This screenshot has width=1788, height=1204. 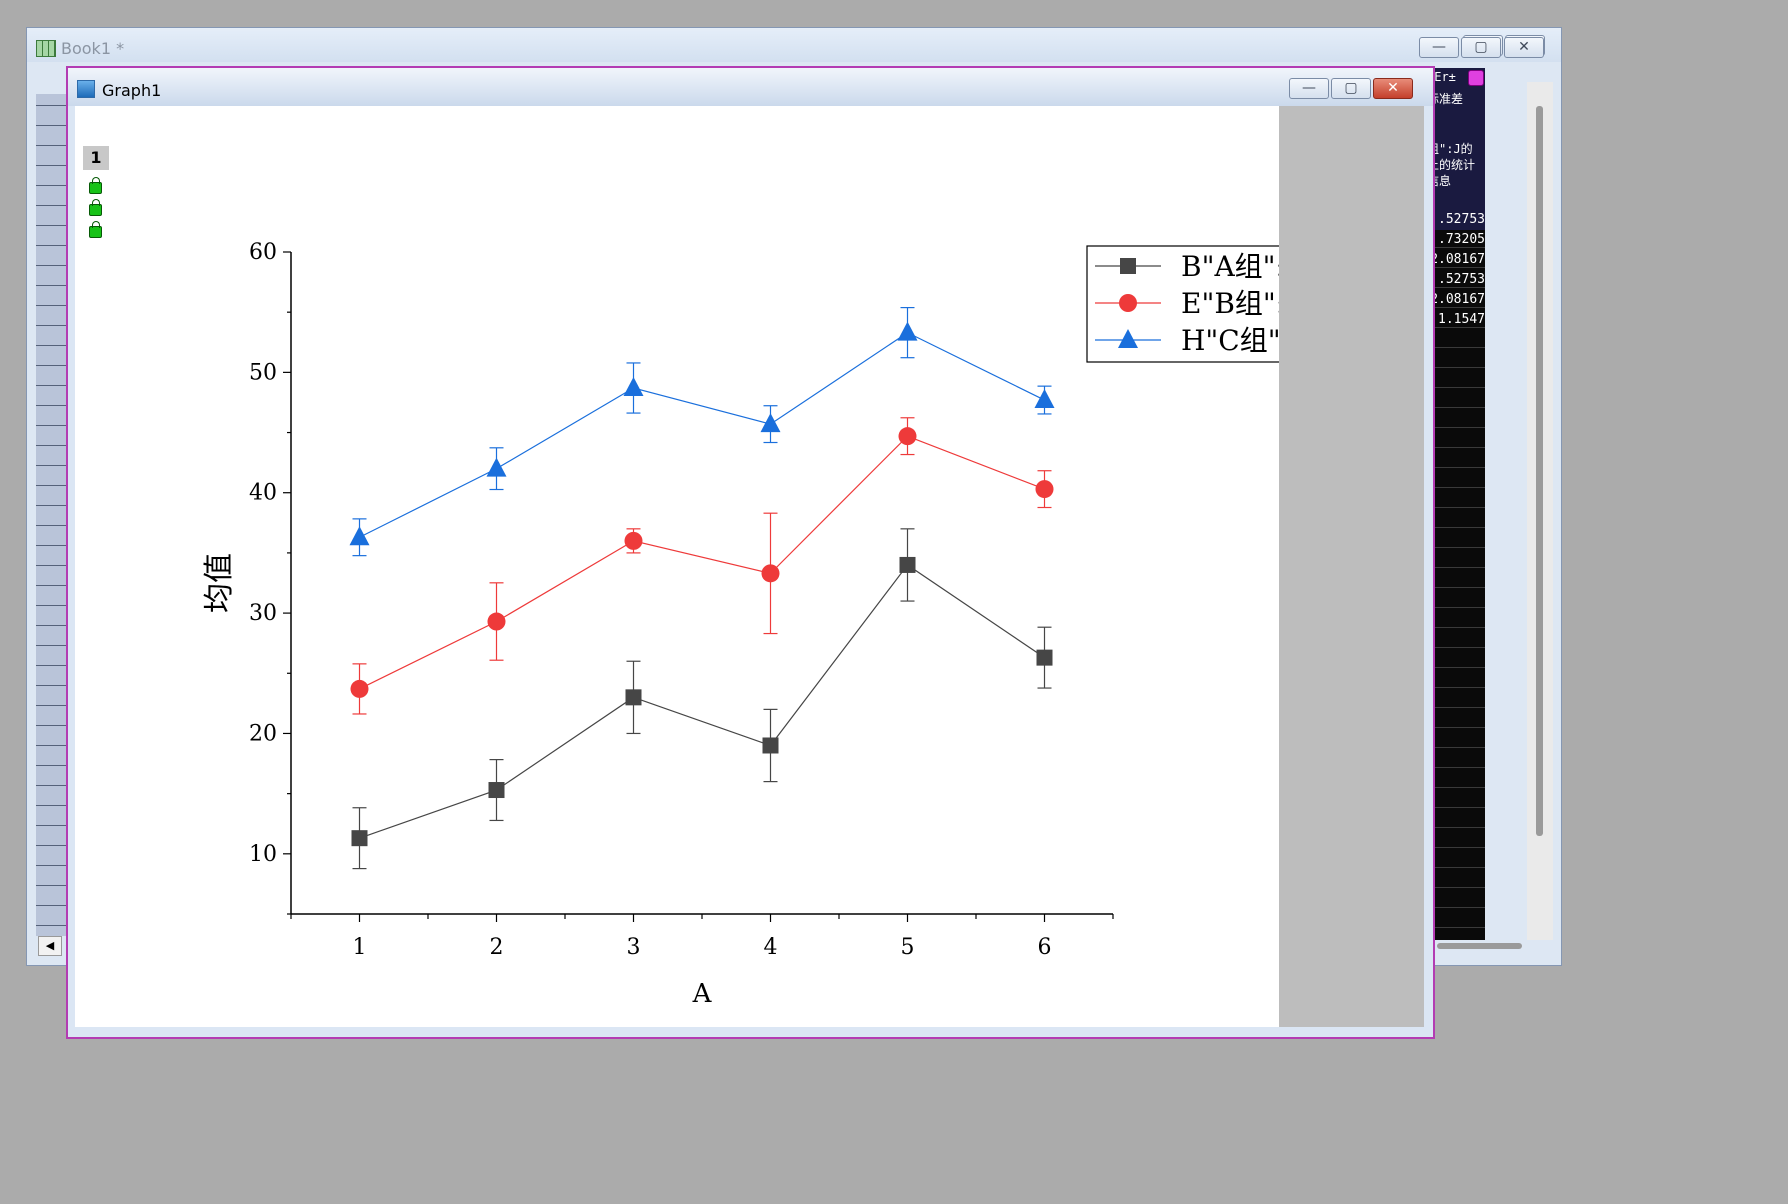 I want to click on scroll-left-arrow-icon: ◀, so click(x=50, y=946).